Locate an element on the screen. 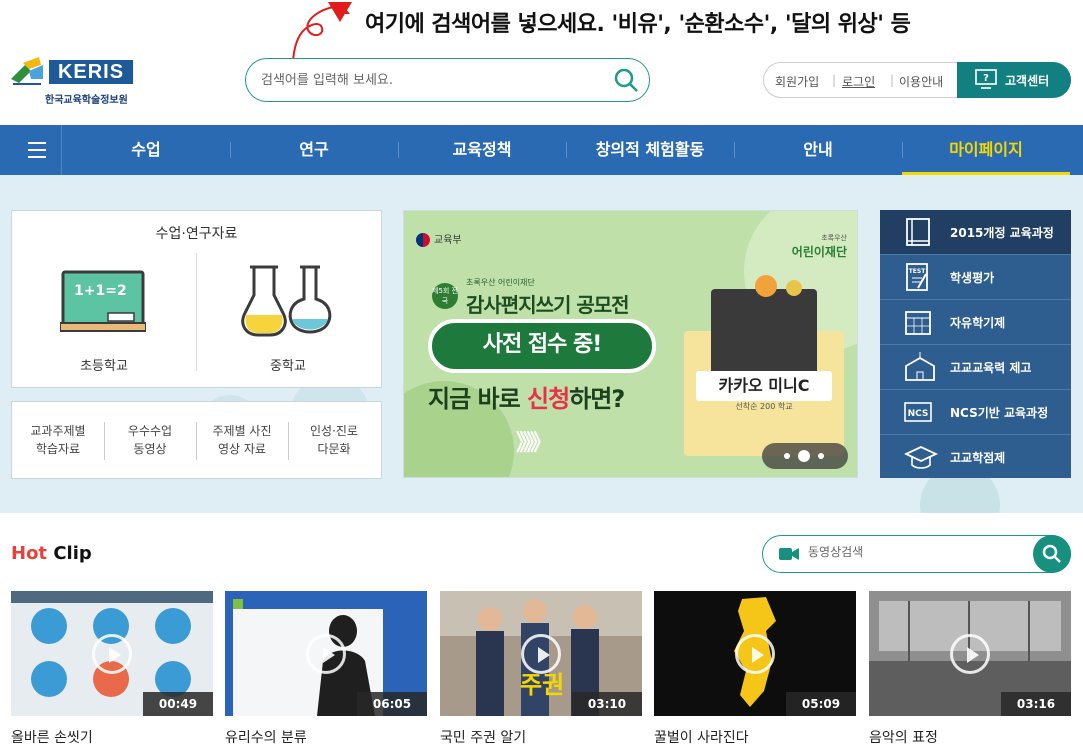  link-line: 인성·진로 is located at coordinates (334, 431).